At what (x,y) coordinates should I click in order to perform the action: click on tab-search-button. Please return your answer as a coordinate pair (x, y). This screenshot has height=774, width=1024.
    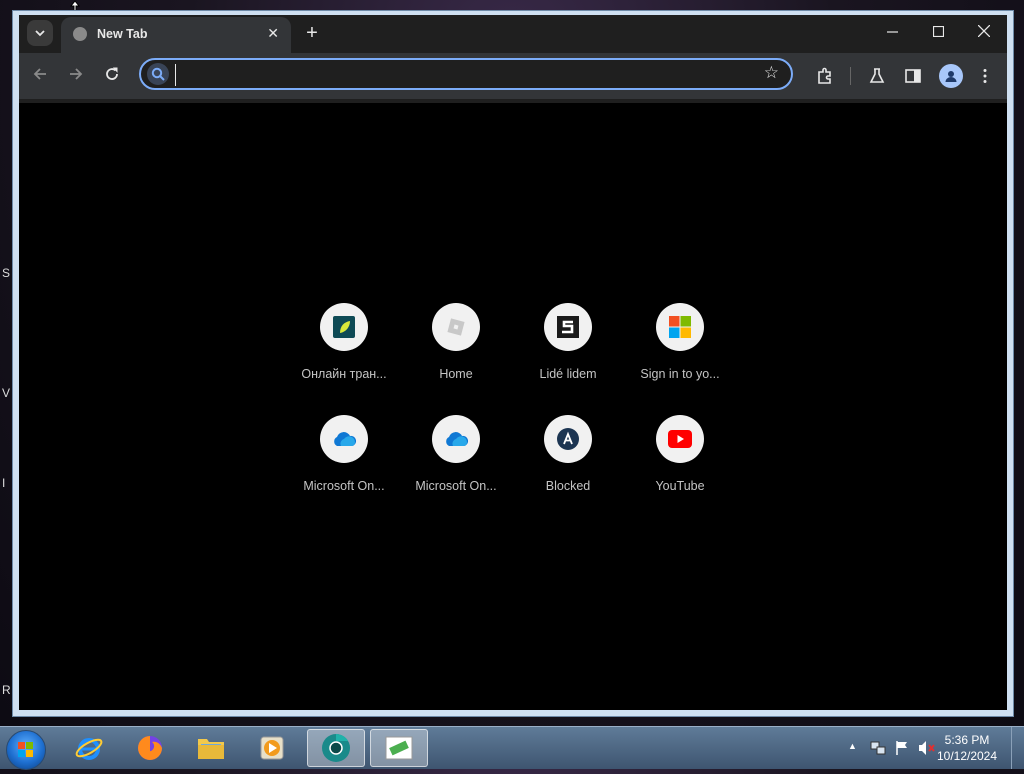
    Looking at the image, I should click on (40, 33).